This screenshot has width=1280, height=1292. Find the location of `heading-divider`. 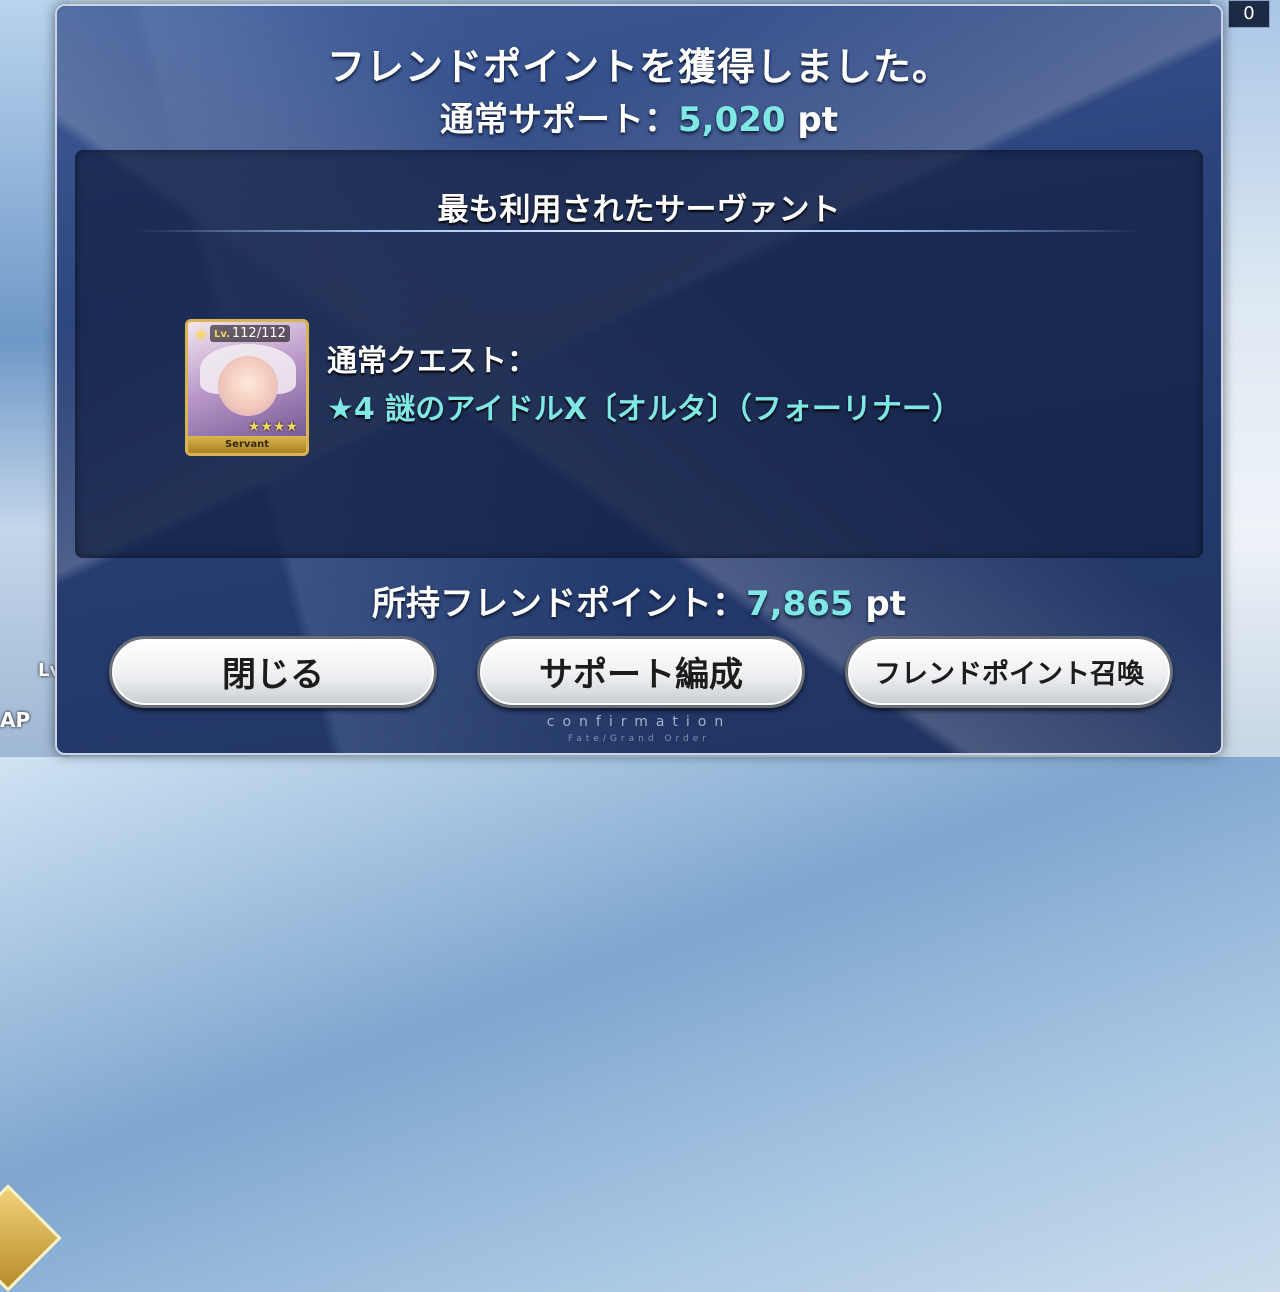

heading-divider is located at coordinates (639, 231).